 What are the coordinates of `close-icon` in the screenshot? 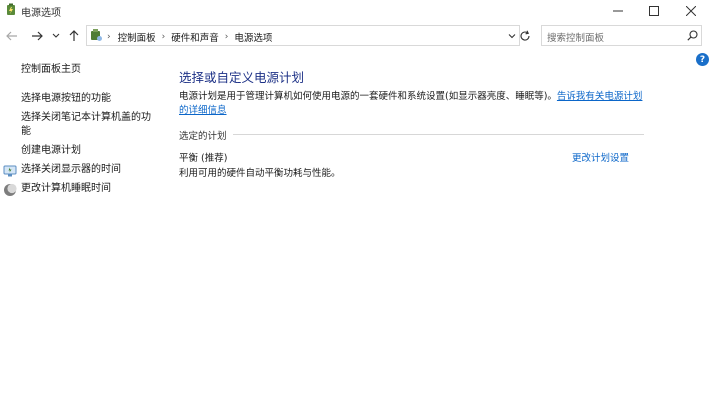 It's located at (691, 11).